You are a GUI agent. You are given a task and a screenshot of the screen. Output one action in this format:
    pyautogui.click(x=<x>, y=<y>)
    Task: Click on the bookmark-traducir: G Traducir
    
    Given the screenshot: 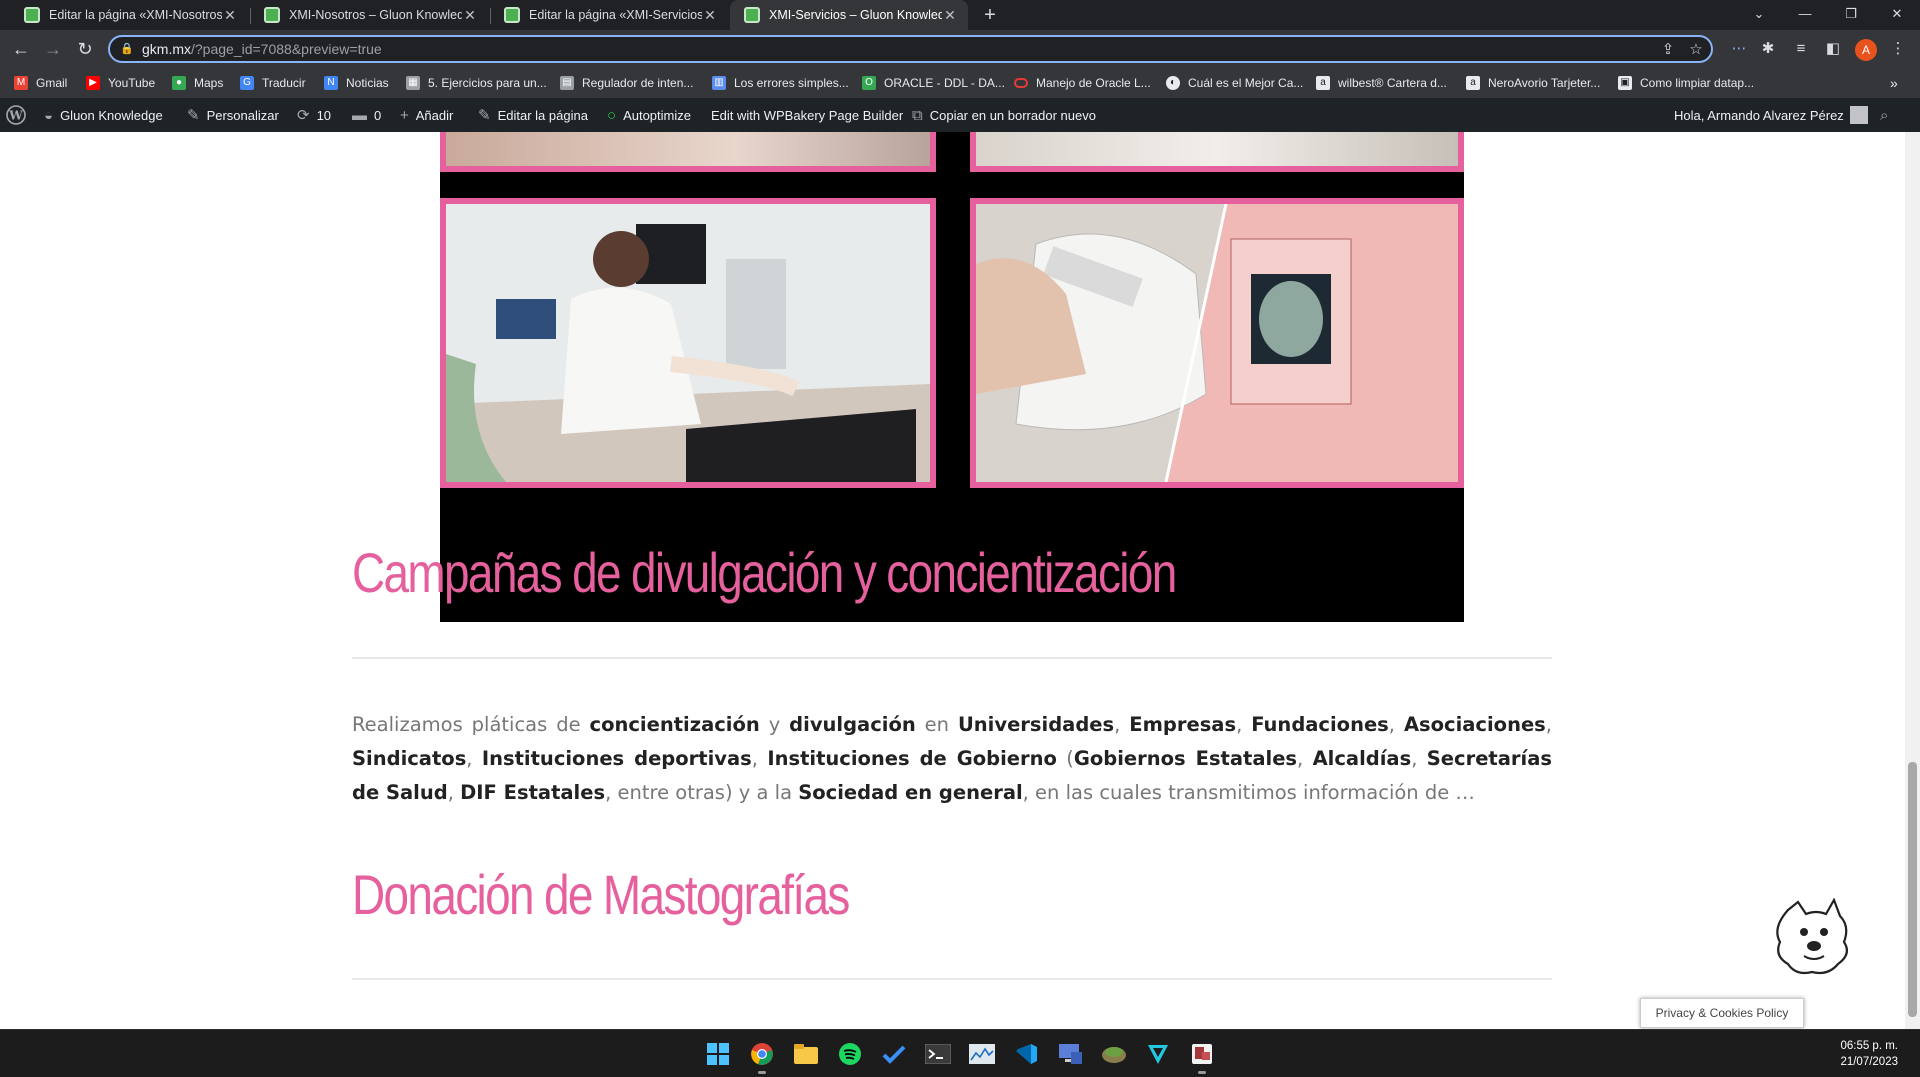 What is the action you would take?
    pyautogui.click(x=273, y=83)
    